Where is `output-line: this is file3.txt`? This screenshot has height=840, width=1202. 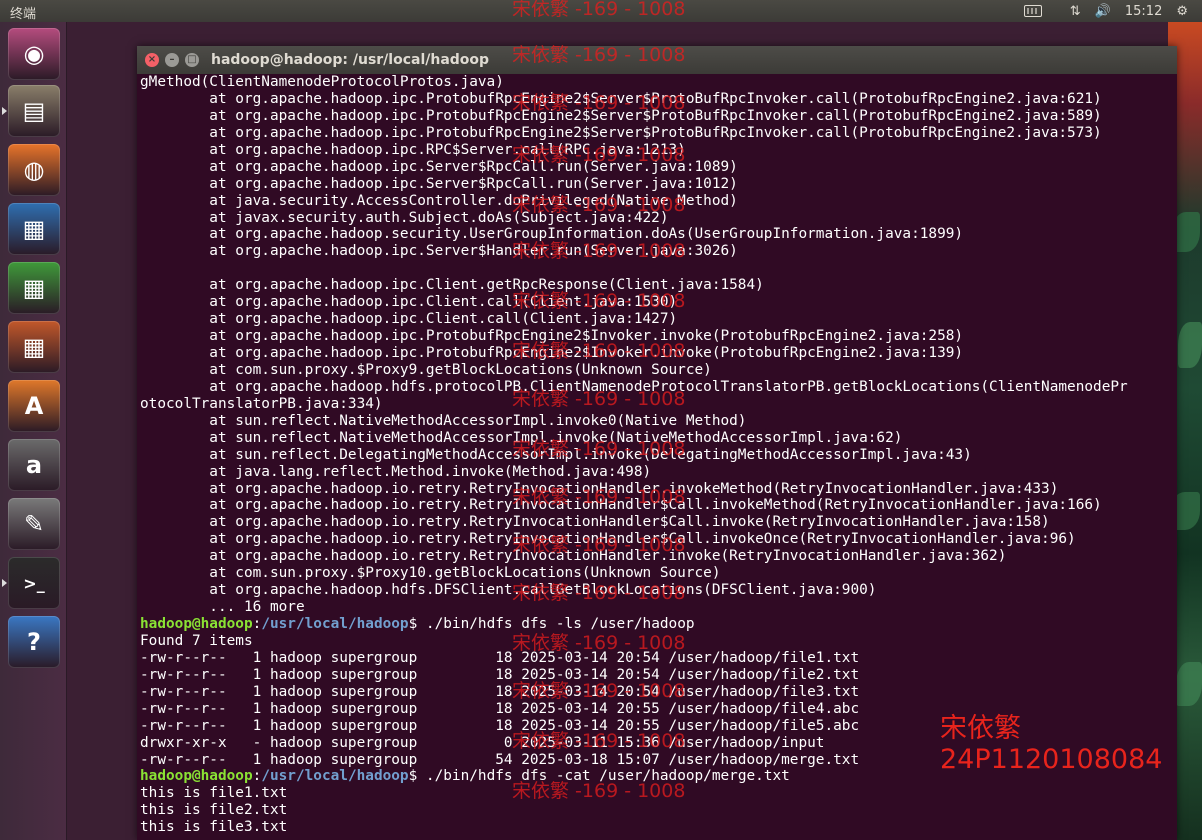 output-line: this is file3.txt is located at coordinates (214, 827).